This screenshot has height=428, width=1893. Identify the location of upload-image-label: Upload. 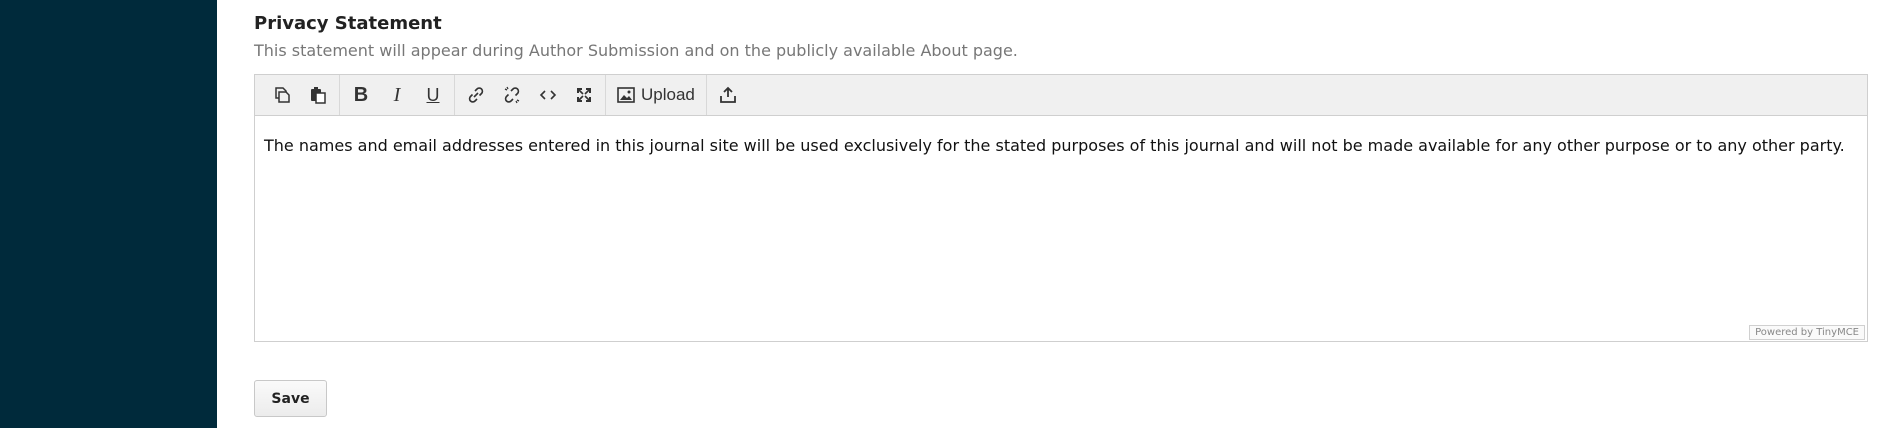
(668, 94).